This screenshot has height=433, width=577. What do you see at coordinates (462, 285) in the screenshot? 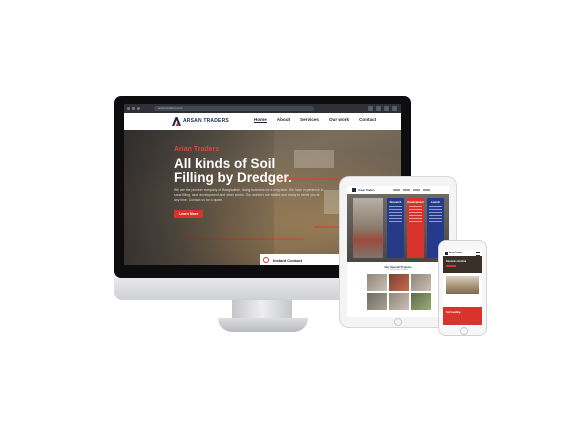
I see `phone-content-image` at bounding box center [462, 285].